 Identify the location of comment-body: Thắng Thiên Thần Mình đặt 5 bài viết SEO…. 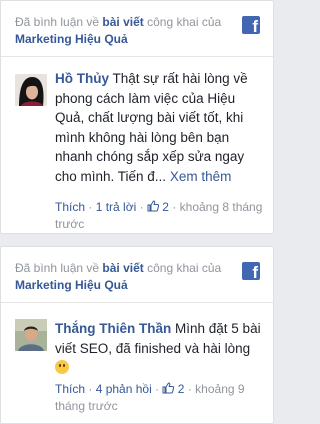
(160, 348).